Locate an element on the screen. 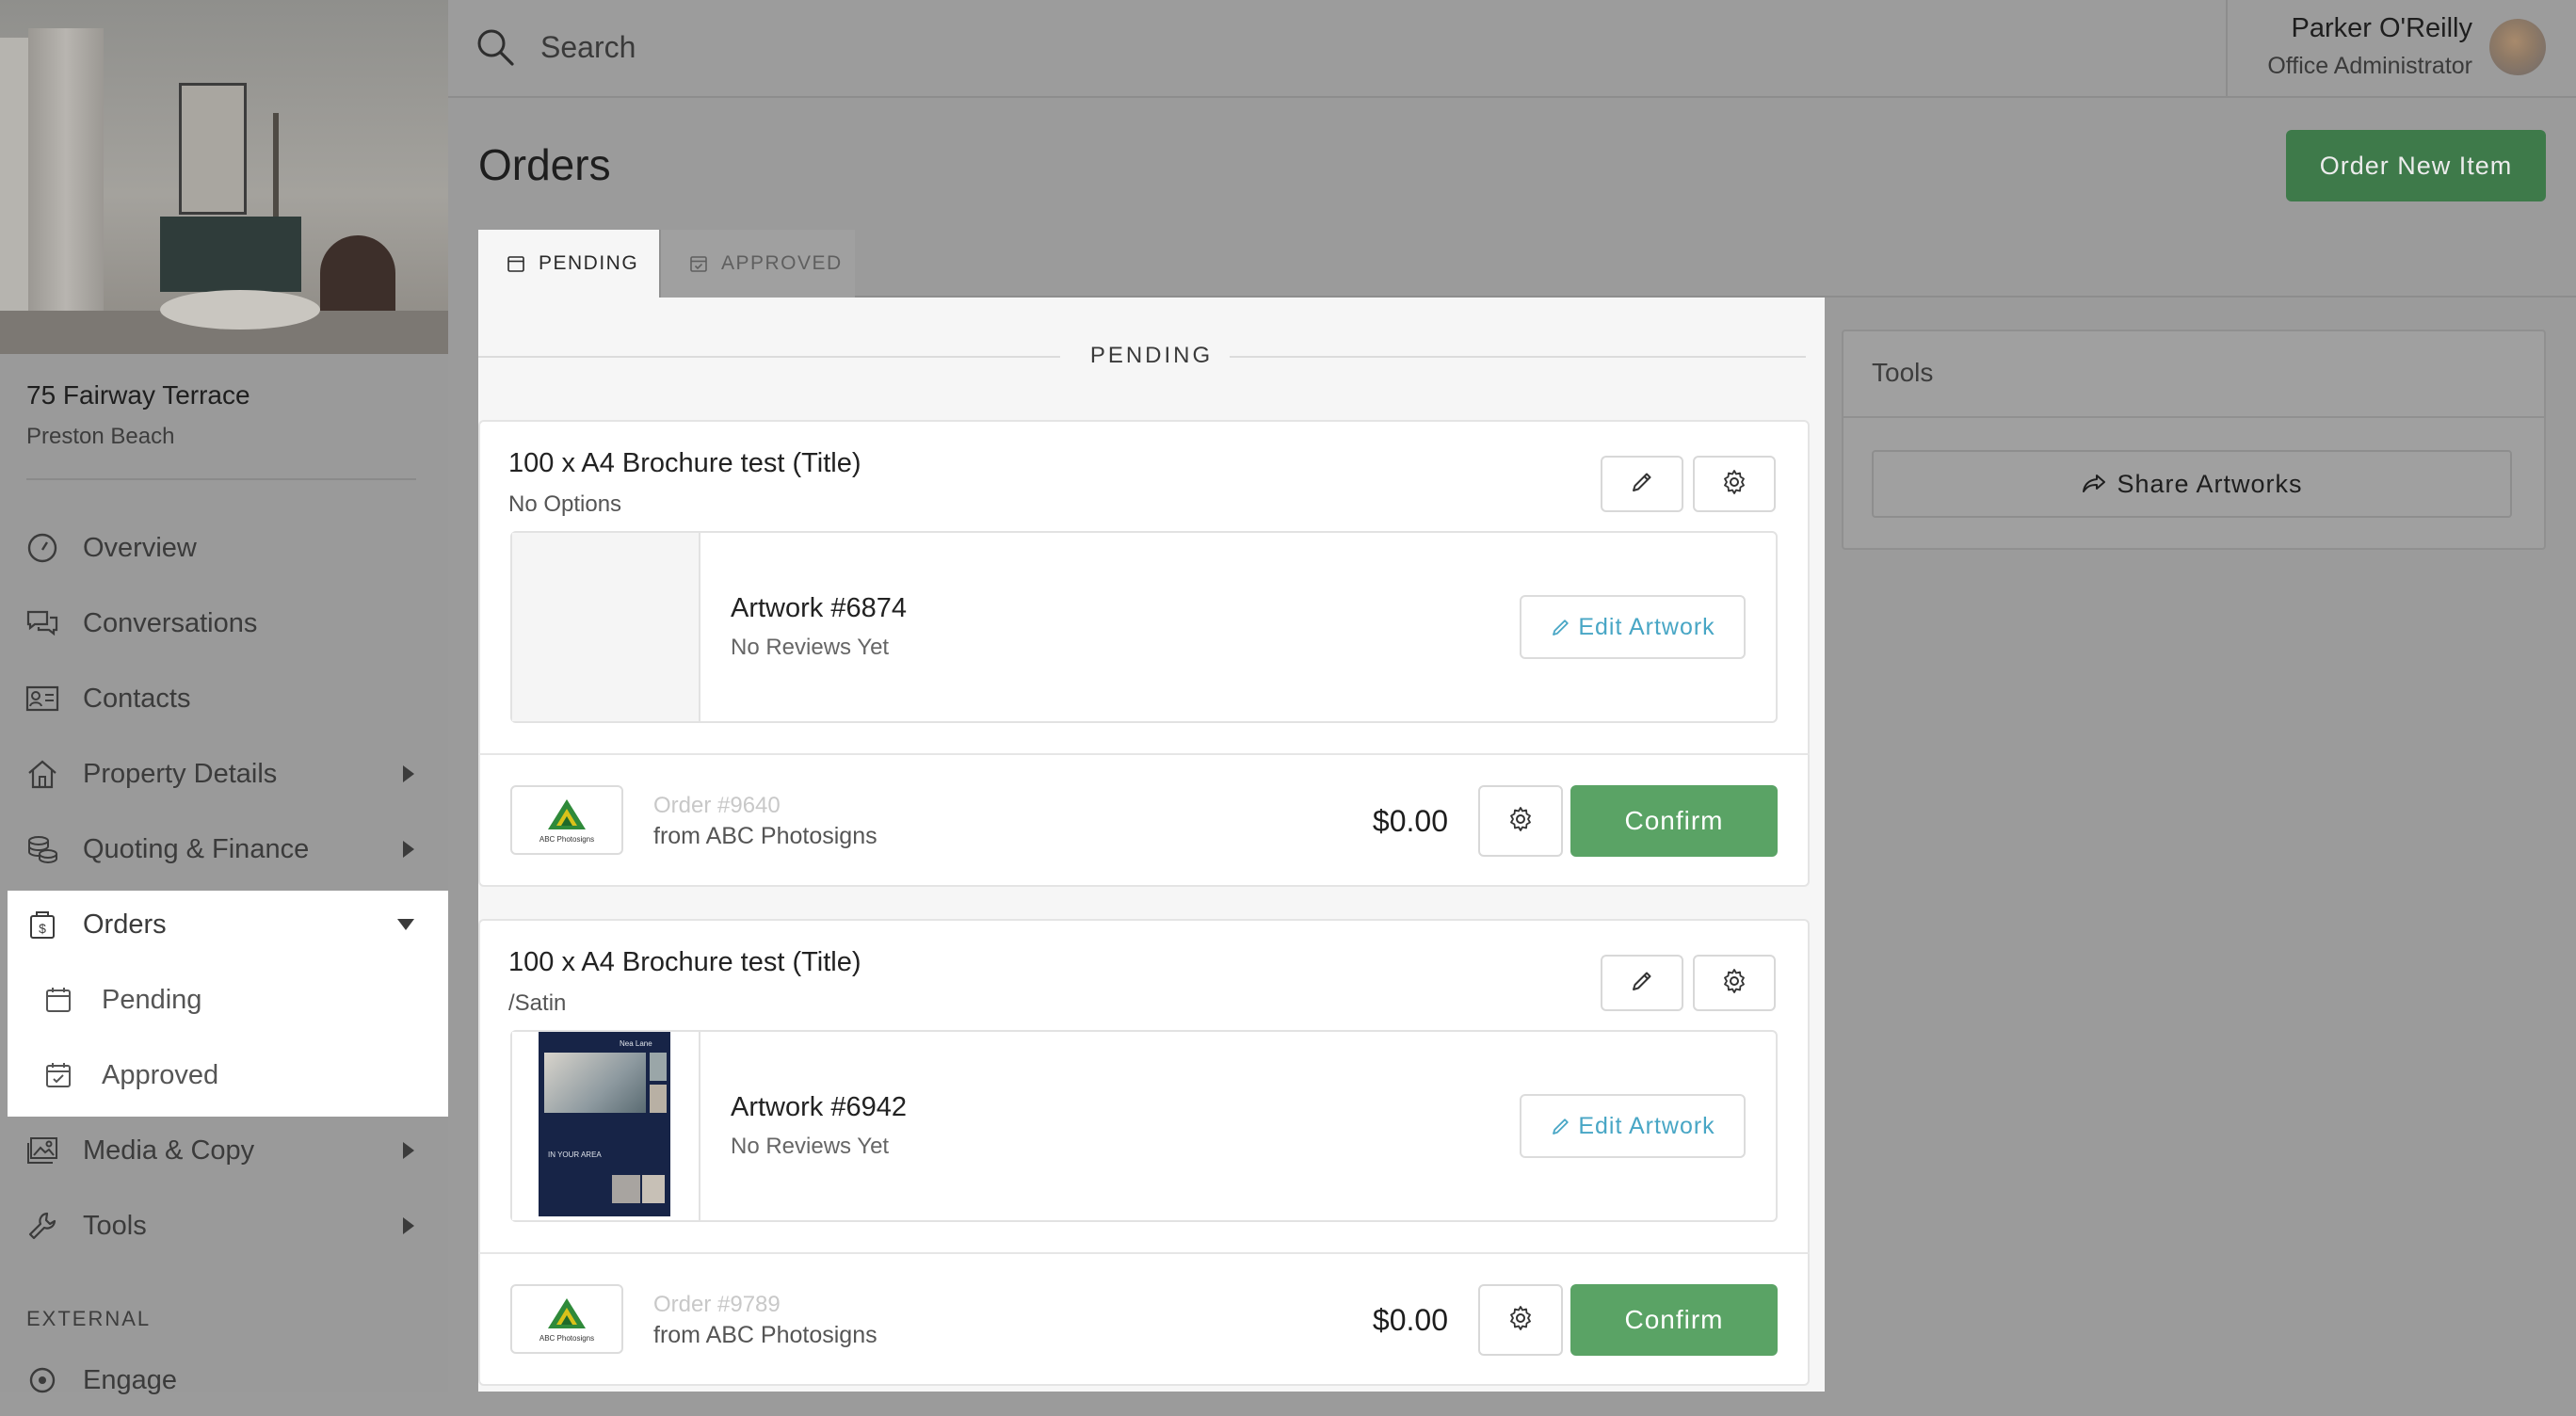 The image size is (2576, 1416). sidebar-subitem-pending: Pending is located at coordinates (224, 1000).